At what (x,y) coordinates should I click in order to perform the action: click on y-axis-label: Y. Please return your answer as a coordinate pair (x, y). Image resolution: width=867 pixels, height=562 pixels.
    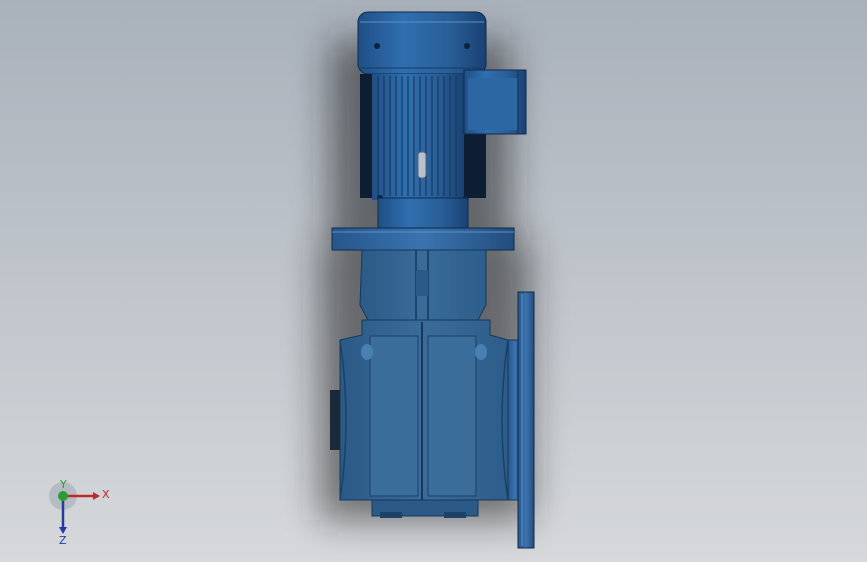
    Looking at the image, I should click on (63, 484).